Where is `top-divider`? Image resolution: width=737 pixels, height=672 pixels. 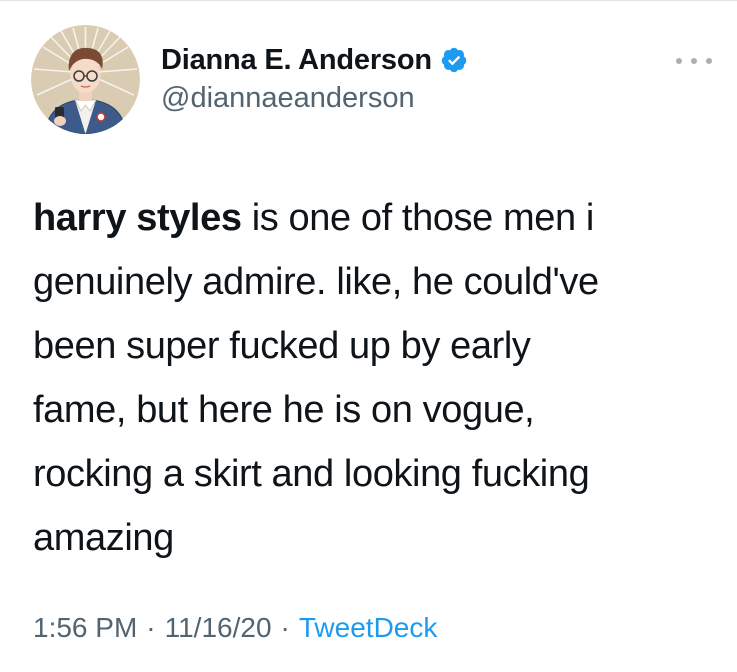 top-divider is located at coordinates (368, 0).